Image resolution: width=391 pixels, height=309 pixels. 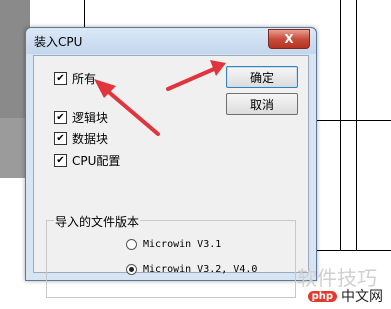 What do you see at coordinates (196, 75) in the screenshot?
I see `arrow-to-ok-button` at bounding box center [196, 75].